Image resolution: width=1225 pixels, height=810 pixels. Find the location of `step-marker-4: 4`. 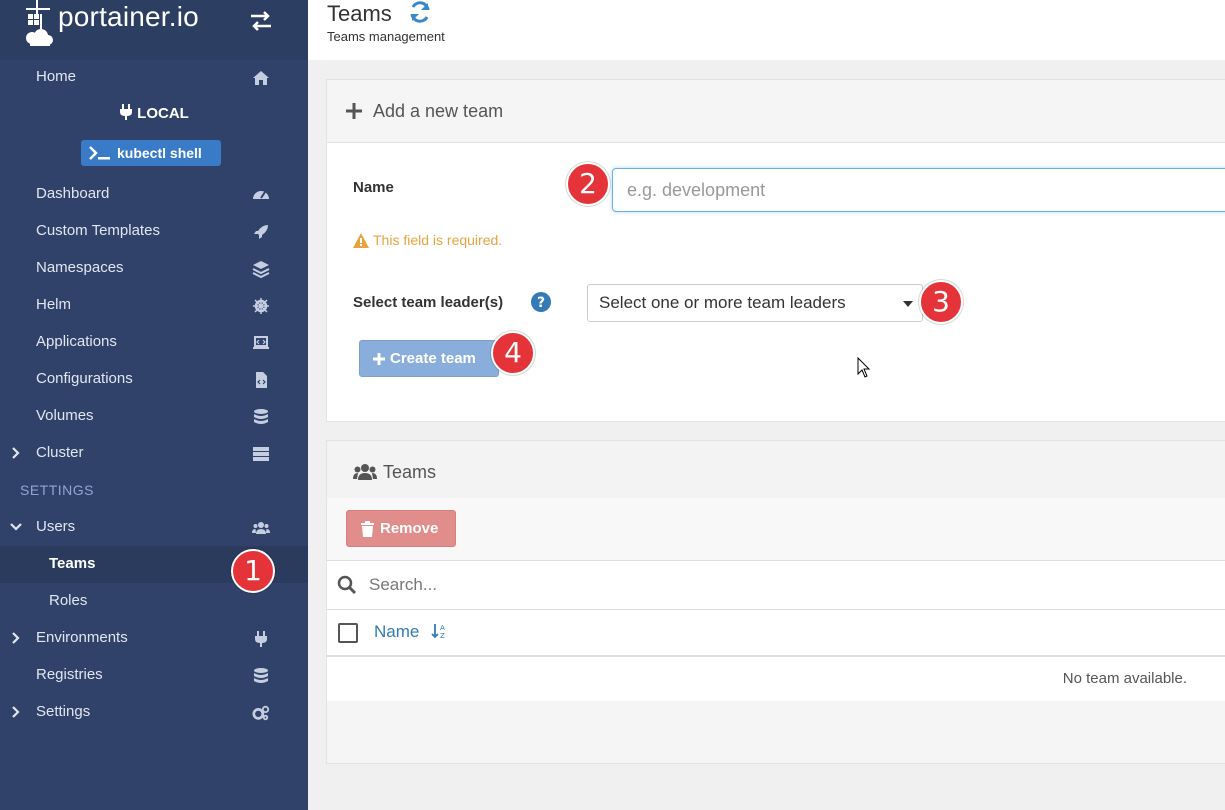

step-marker-4: 4 is located at coordinates (513, 353).